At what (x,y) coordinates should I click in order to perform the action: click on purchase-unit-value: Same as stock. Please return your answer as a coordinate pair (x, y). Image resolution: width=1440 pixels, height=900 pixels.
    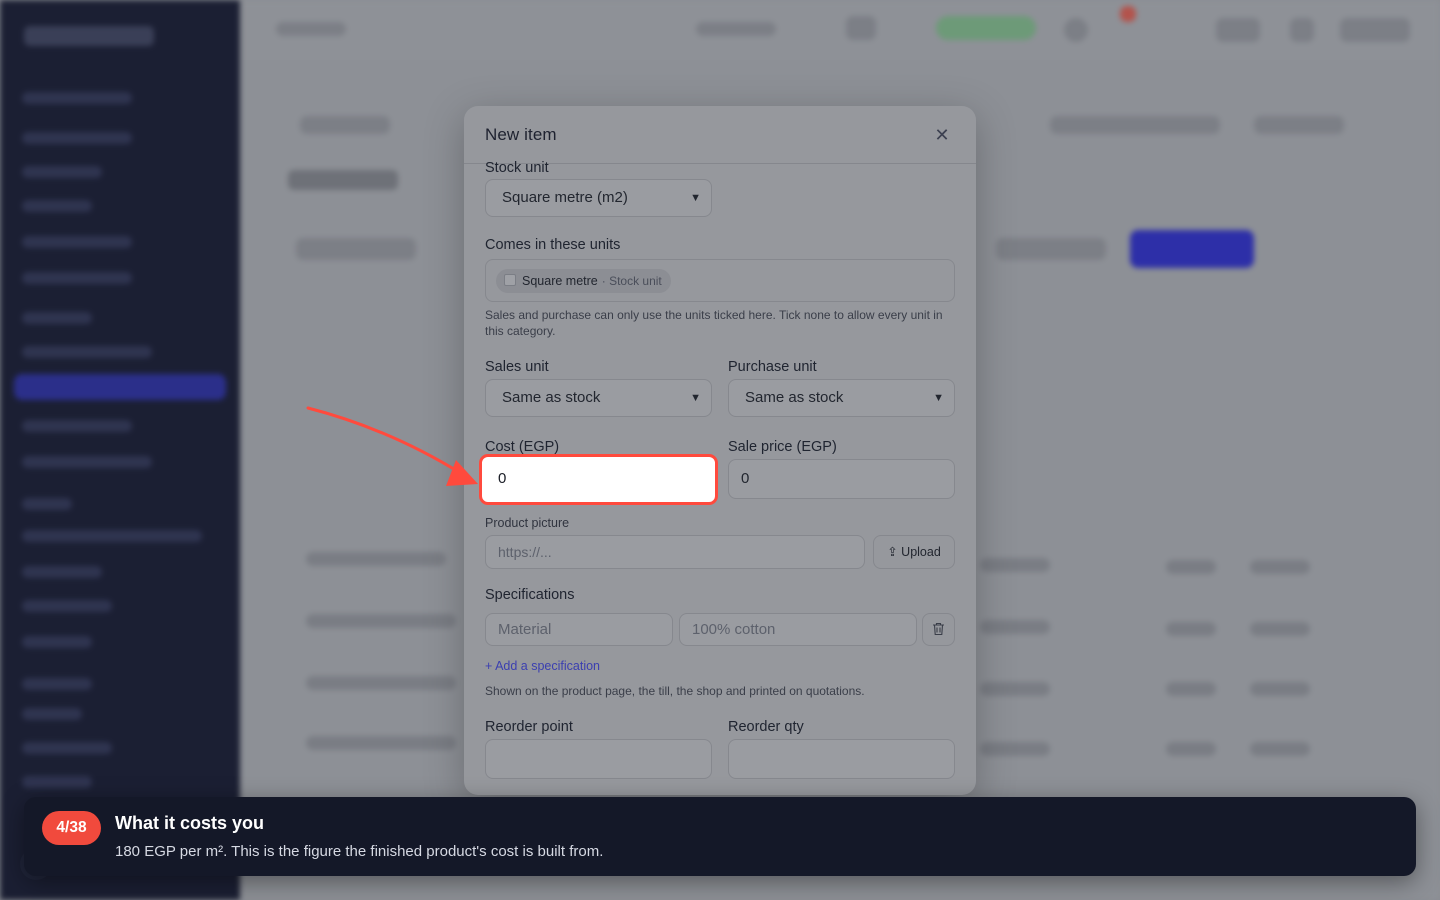
    Looking at the image, I should click on (794, 397).